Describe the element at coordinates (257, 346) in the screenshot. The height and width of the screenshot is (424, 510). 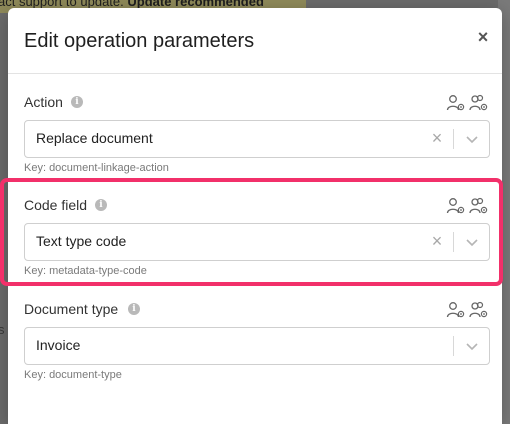
I see `document-type-select: Invoice` at that location.